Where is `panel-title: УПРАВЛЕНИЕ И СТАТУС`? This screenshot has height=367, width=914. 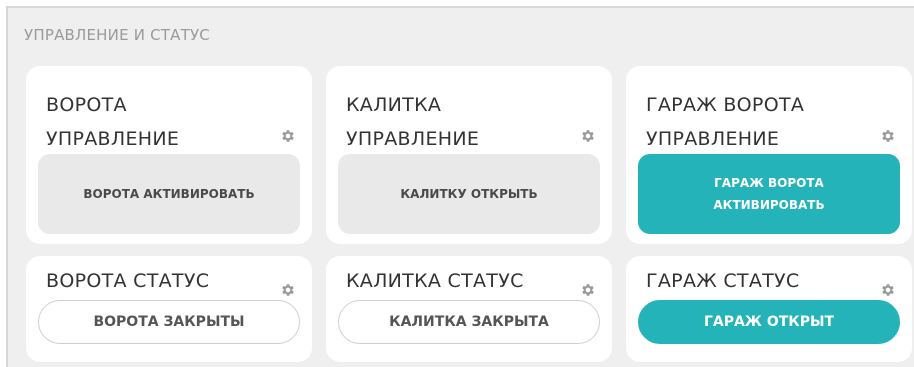
panel-title: УПРАВЛЕНИЕ И СТАТУС is located at coordinates (117, 35).